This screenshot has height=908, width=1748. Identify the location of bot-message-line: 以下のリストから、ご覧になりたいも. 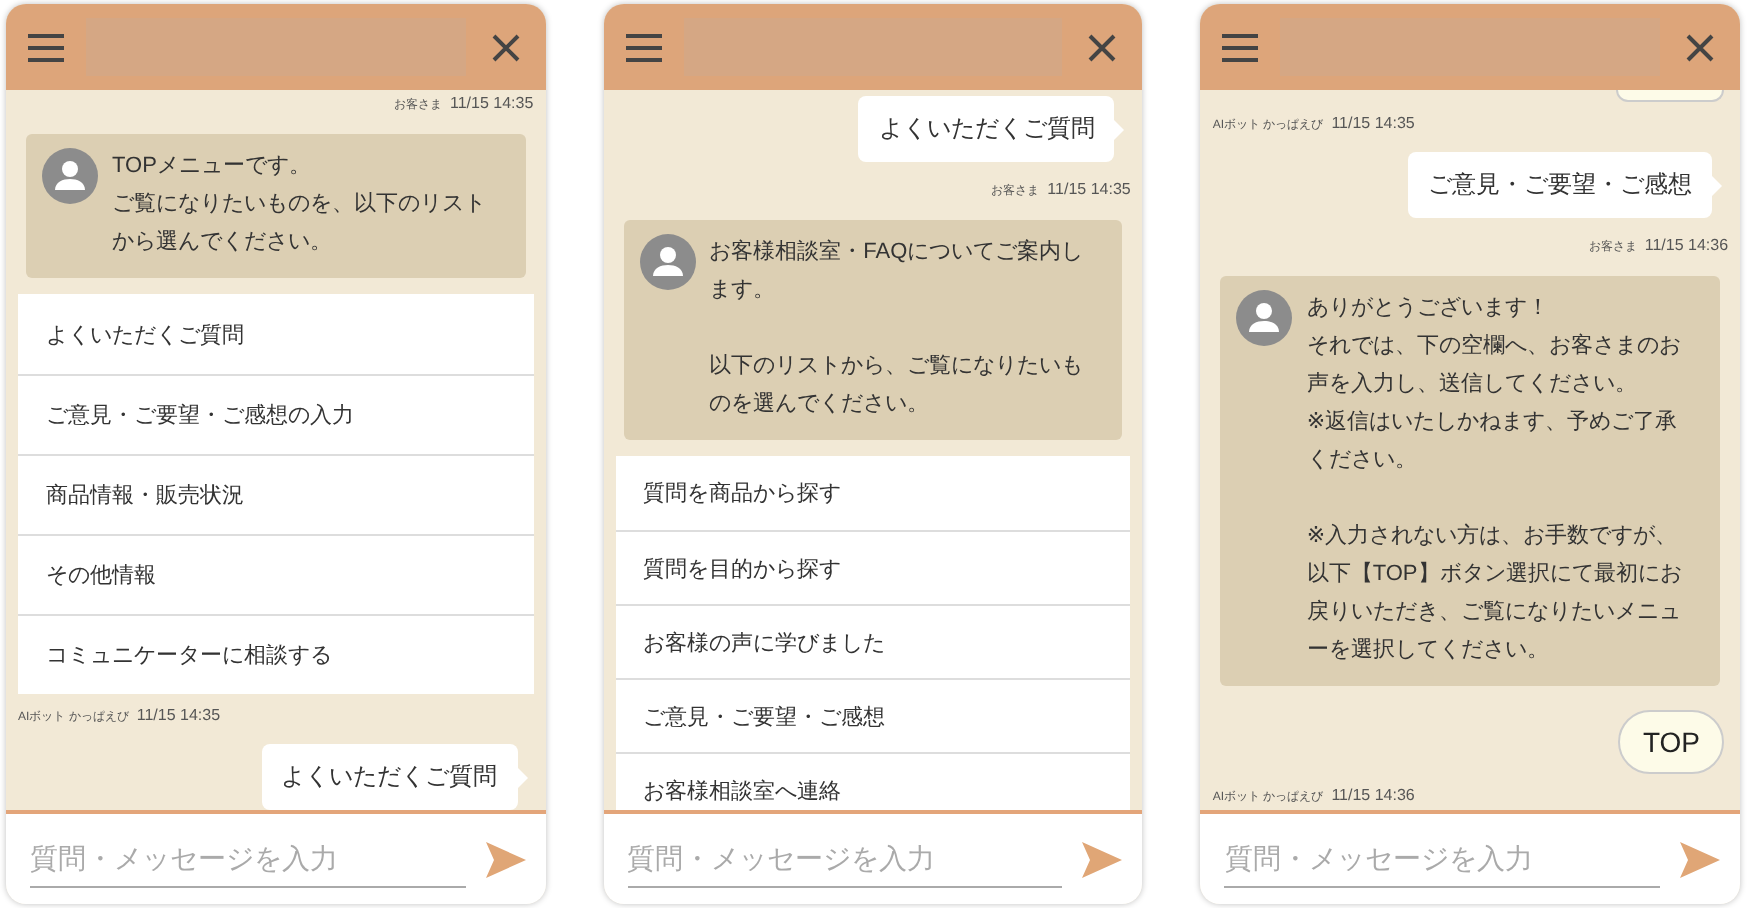
(896, 367).